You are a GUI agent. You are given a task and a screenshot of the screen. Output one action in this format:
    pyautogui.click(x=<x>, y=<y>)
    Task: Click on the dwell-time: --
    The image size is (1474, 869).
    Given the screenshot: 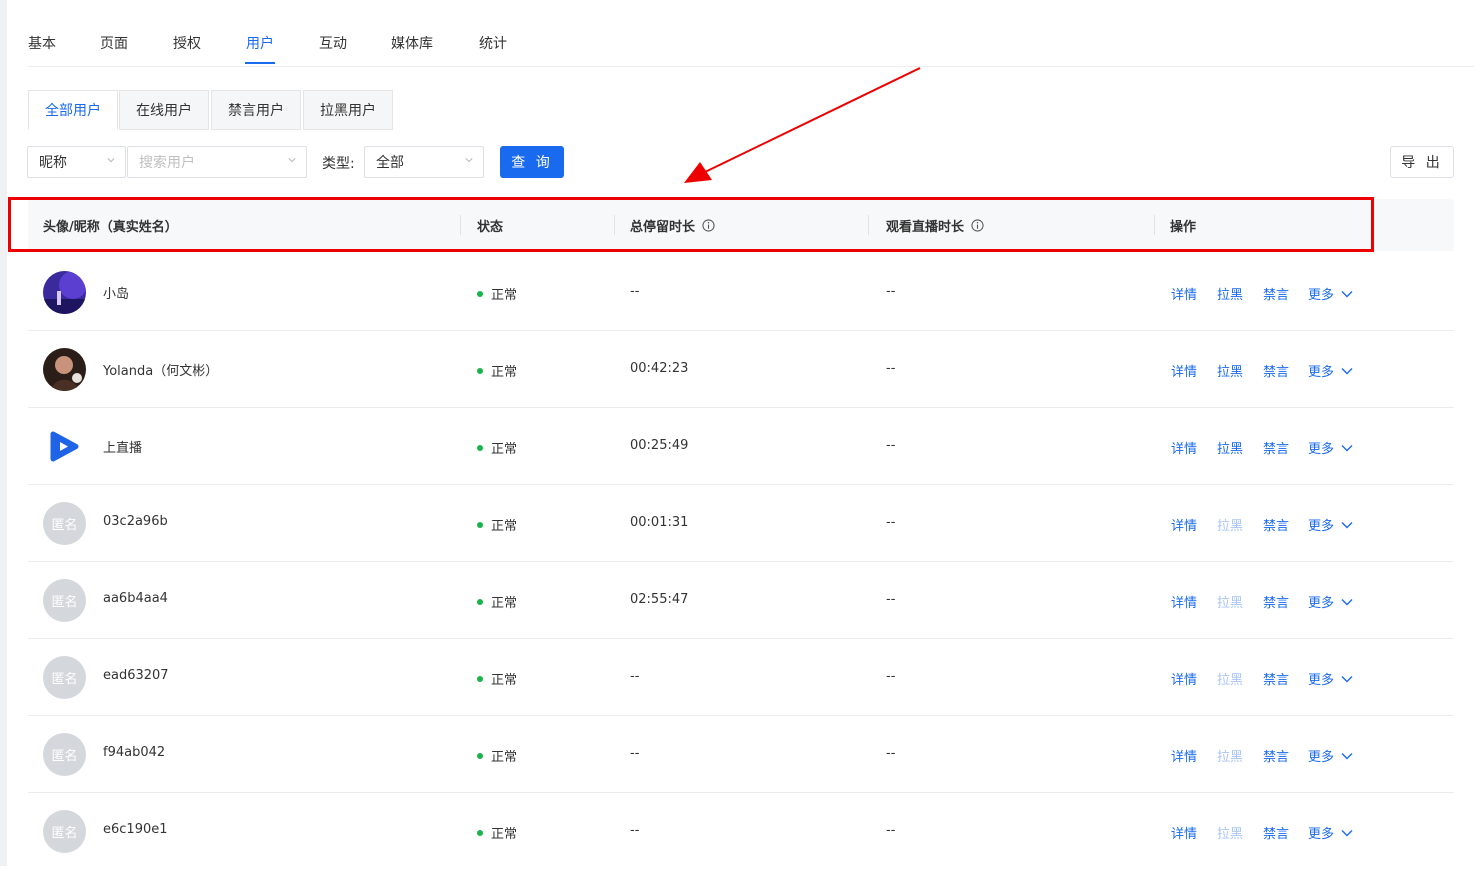 What is the action you would take?
    pyautogui.click(x=635, y=830)
    